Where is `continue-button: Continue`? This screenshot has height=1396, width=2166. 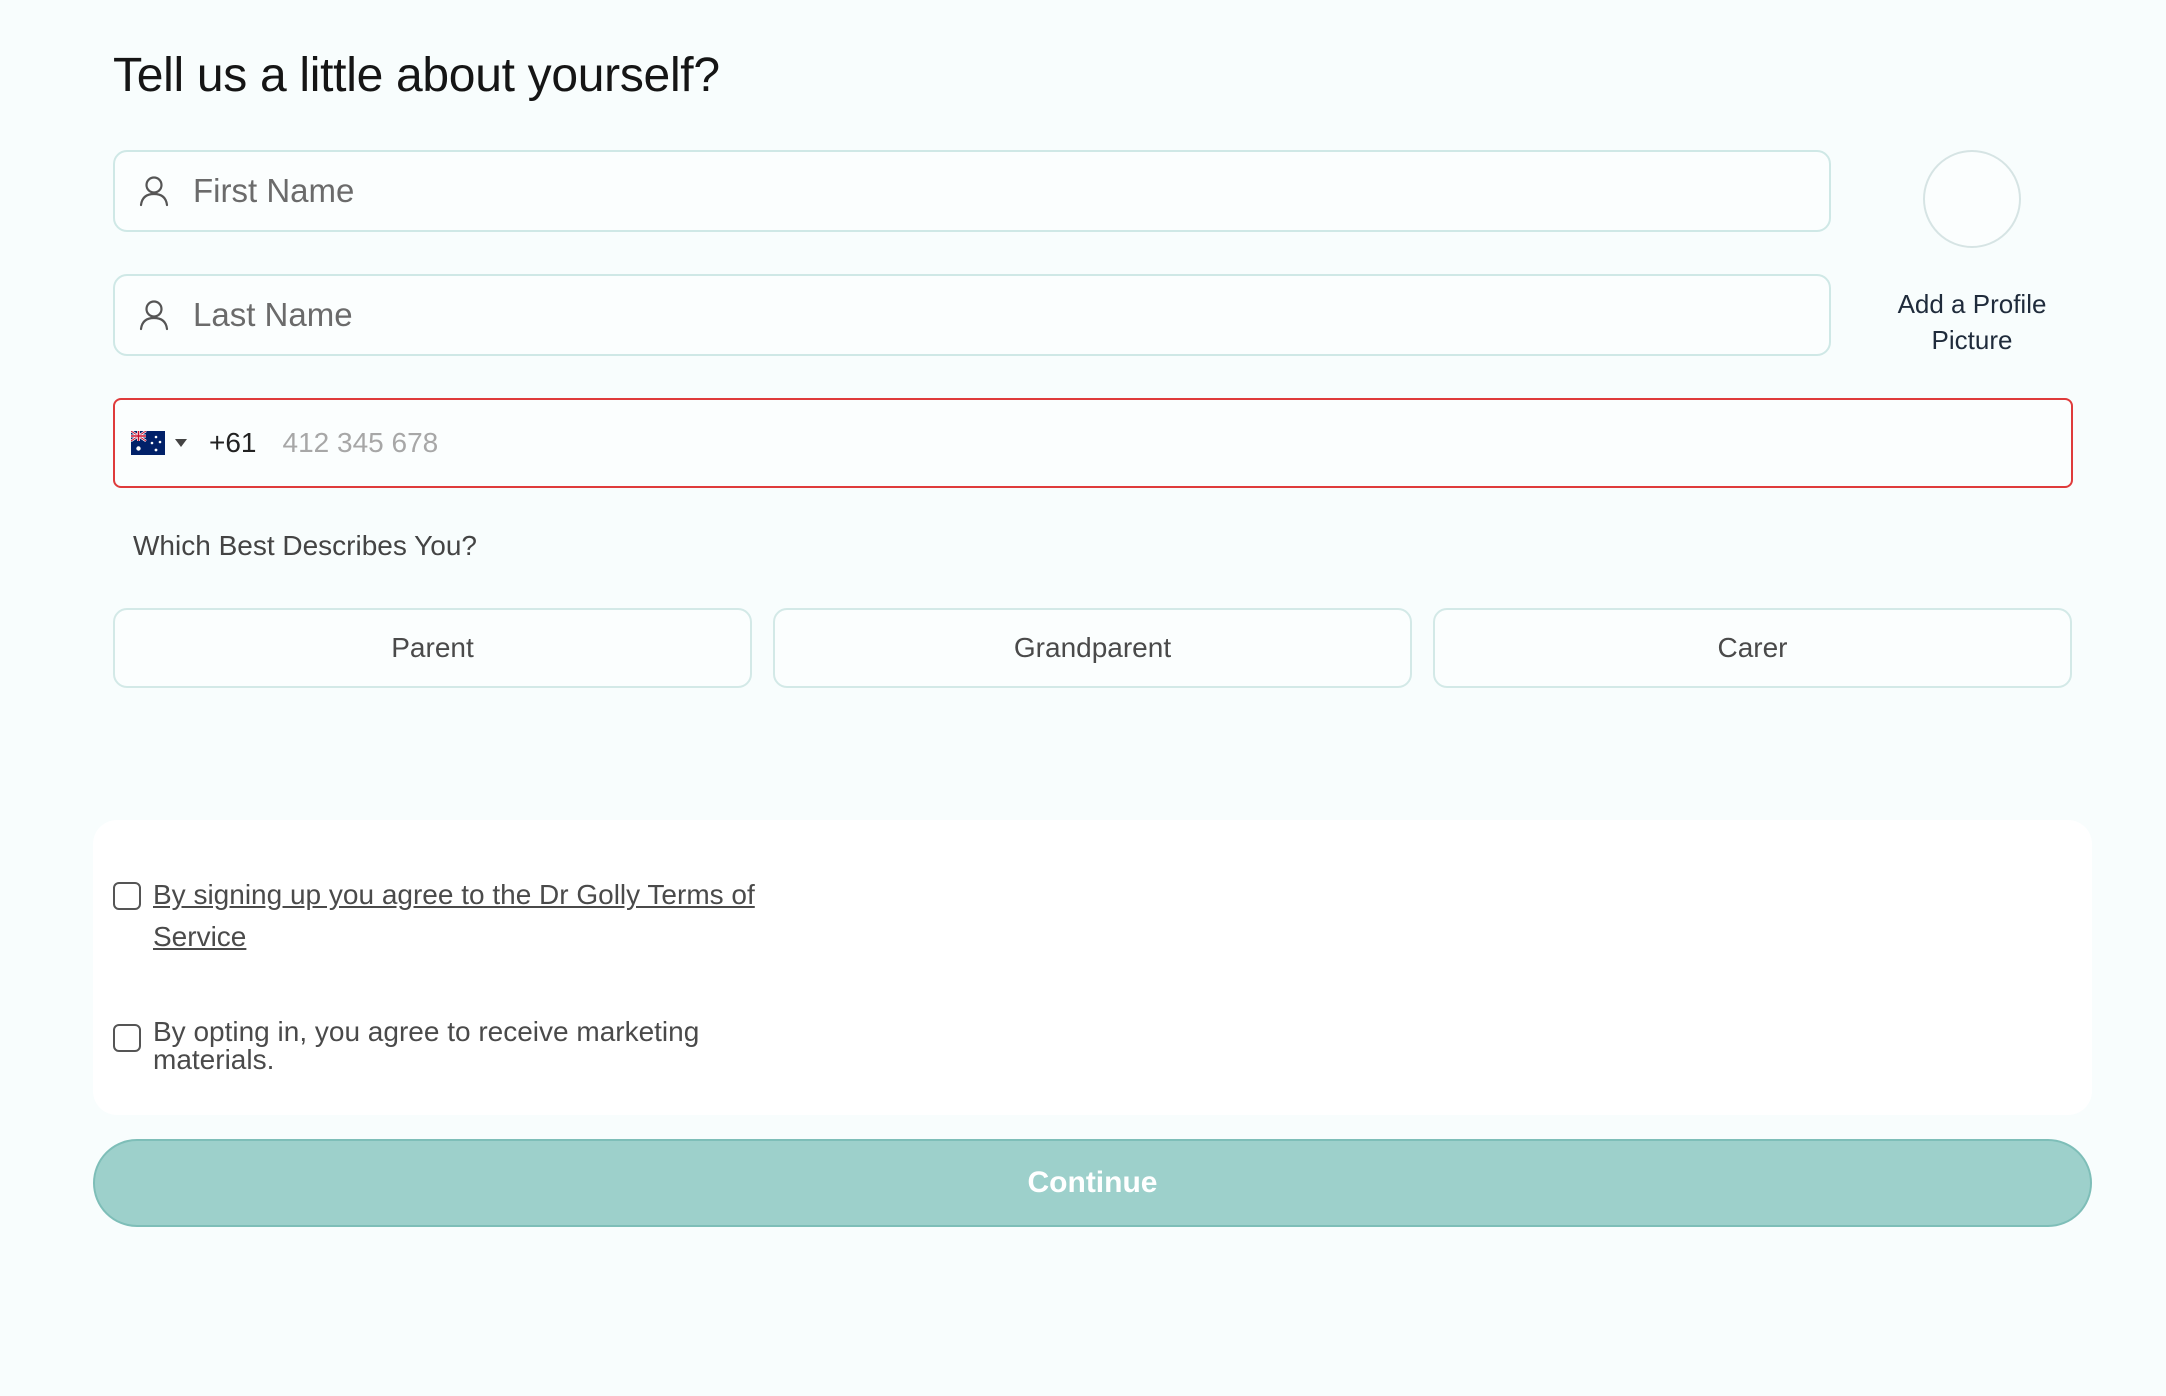
continue-button: Continue is located at coordinates (1092, 1183).